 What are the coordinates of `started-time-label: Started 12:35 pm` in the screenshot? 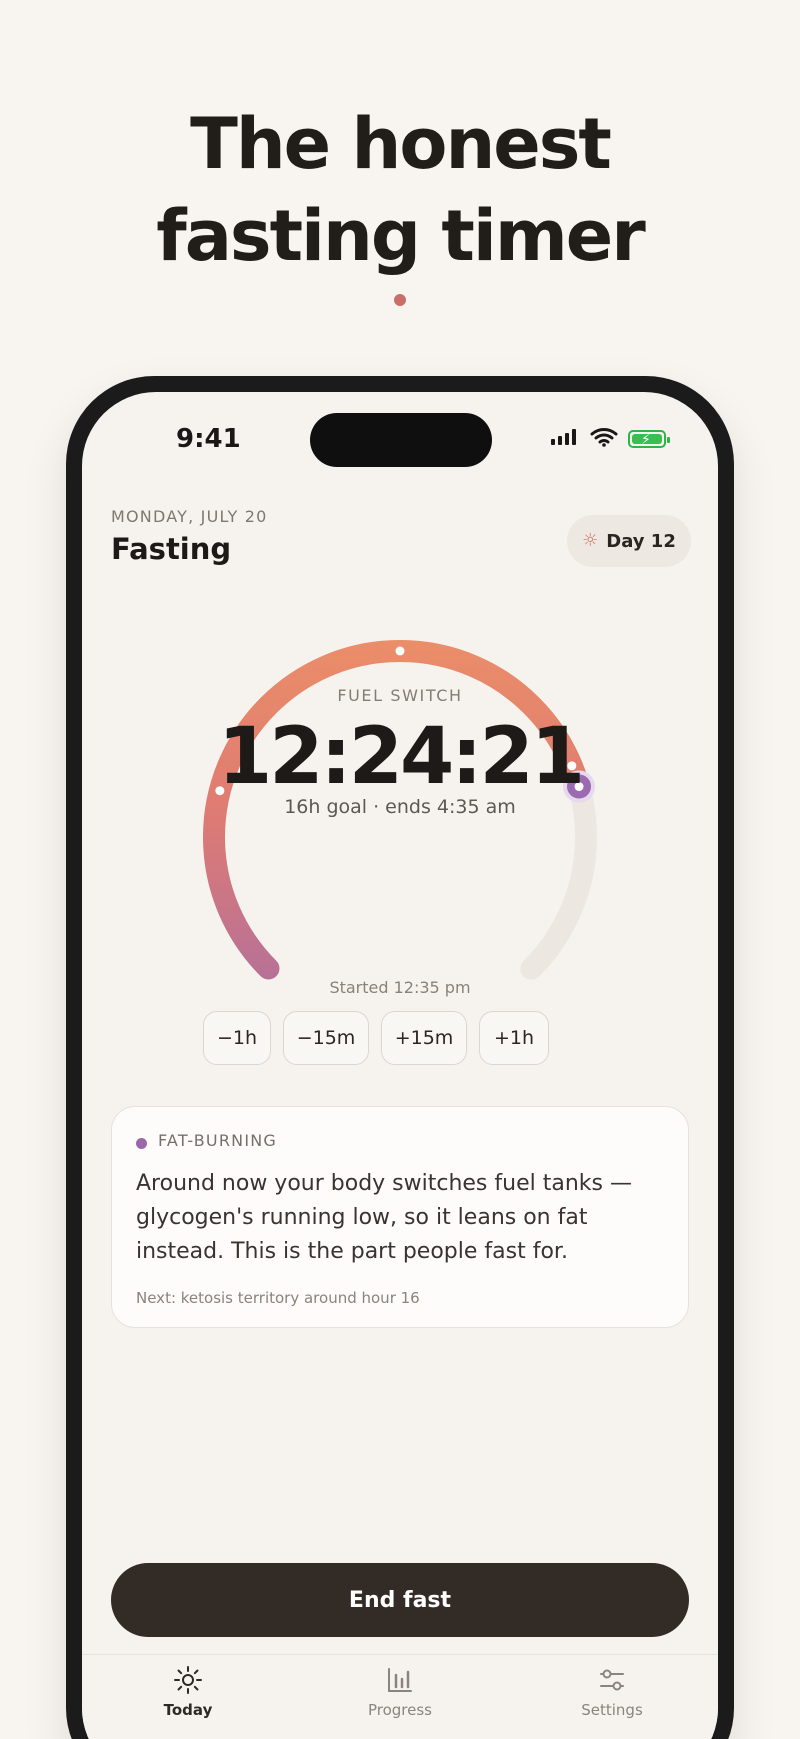 It's located at (400, 987).